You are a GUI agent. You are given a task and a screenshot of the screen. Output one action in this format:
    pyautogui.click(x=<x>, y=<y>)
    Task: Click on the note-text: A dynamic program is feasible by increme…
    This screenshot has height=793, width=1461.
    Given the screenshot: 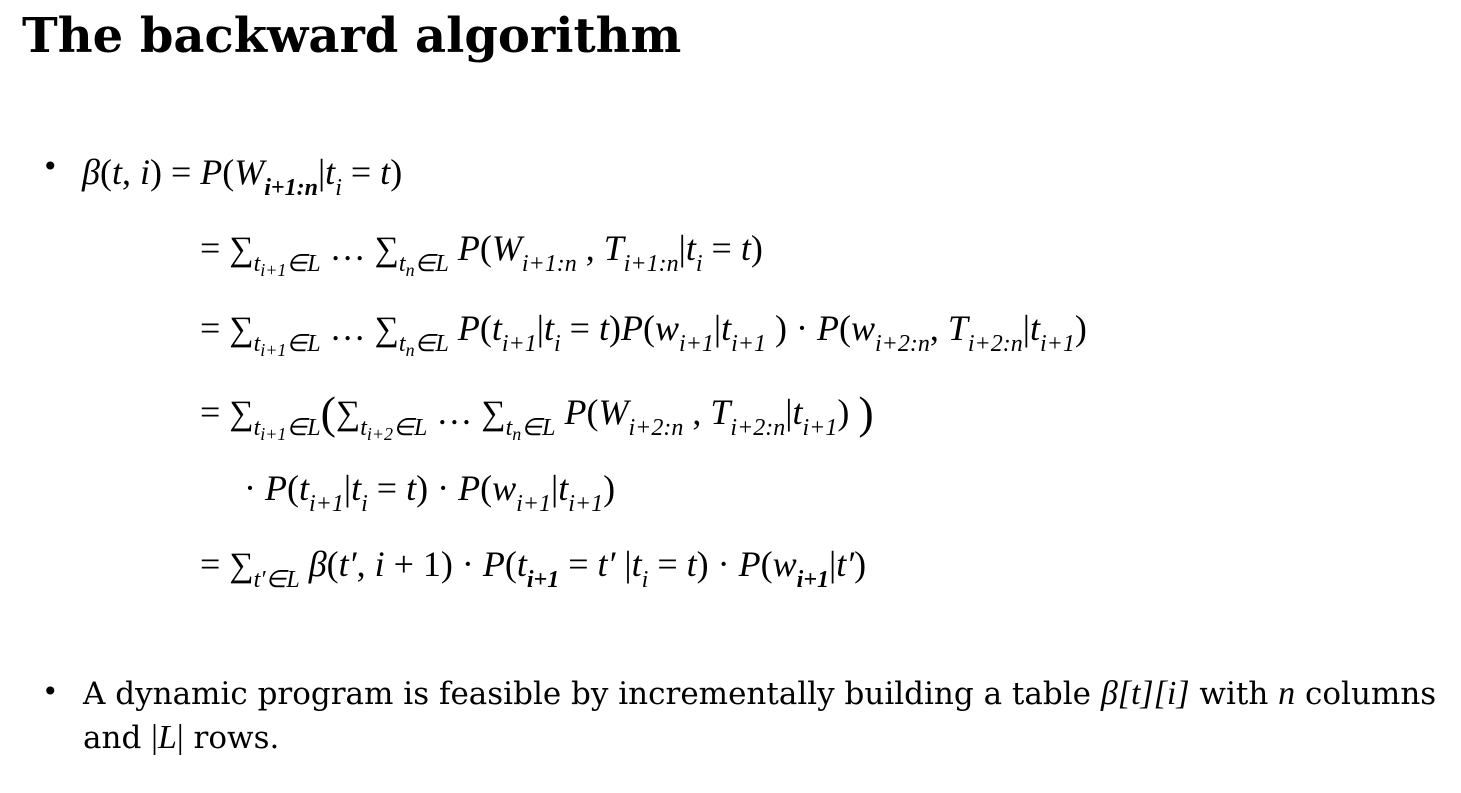 What is the action you would take?
    pyautogui.click(x=592, y=694)
    